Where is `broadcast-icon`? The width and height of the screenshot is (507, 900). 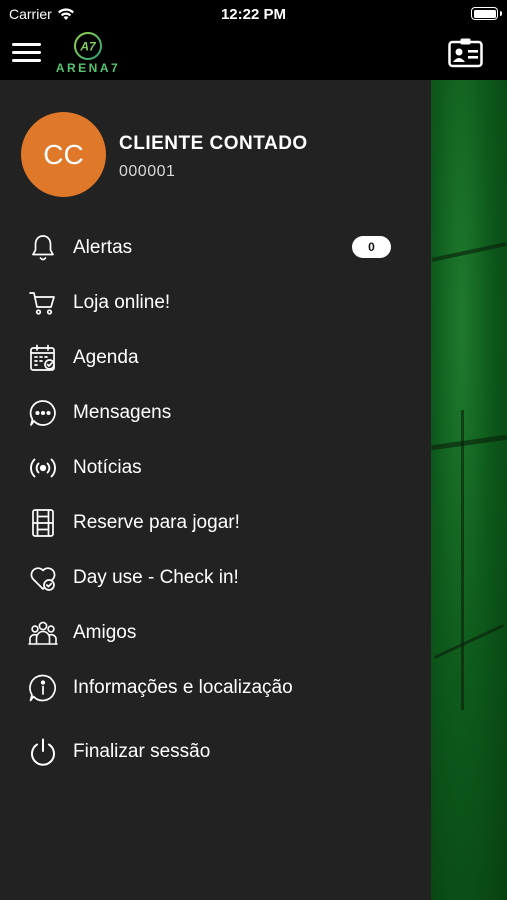 broadcast-icon is located at coordinates (43, 468).